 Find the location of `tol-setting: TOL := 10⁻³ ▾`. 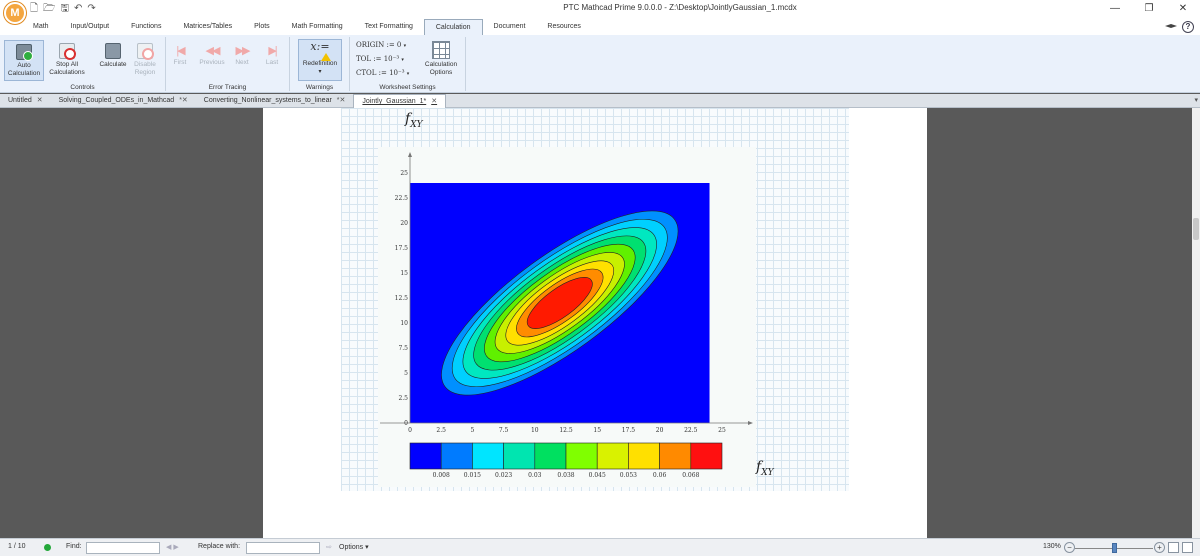

tol-setting: TOL := 10⁻³ ▾ is located at coordinates (380, 59).